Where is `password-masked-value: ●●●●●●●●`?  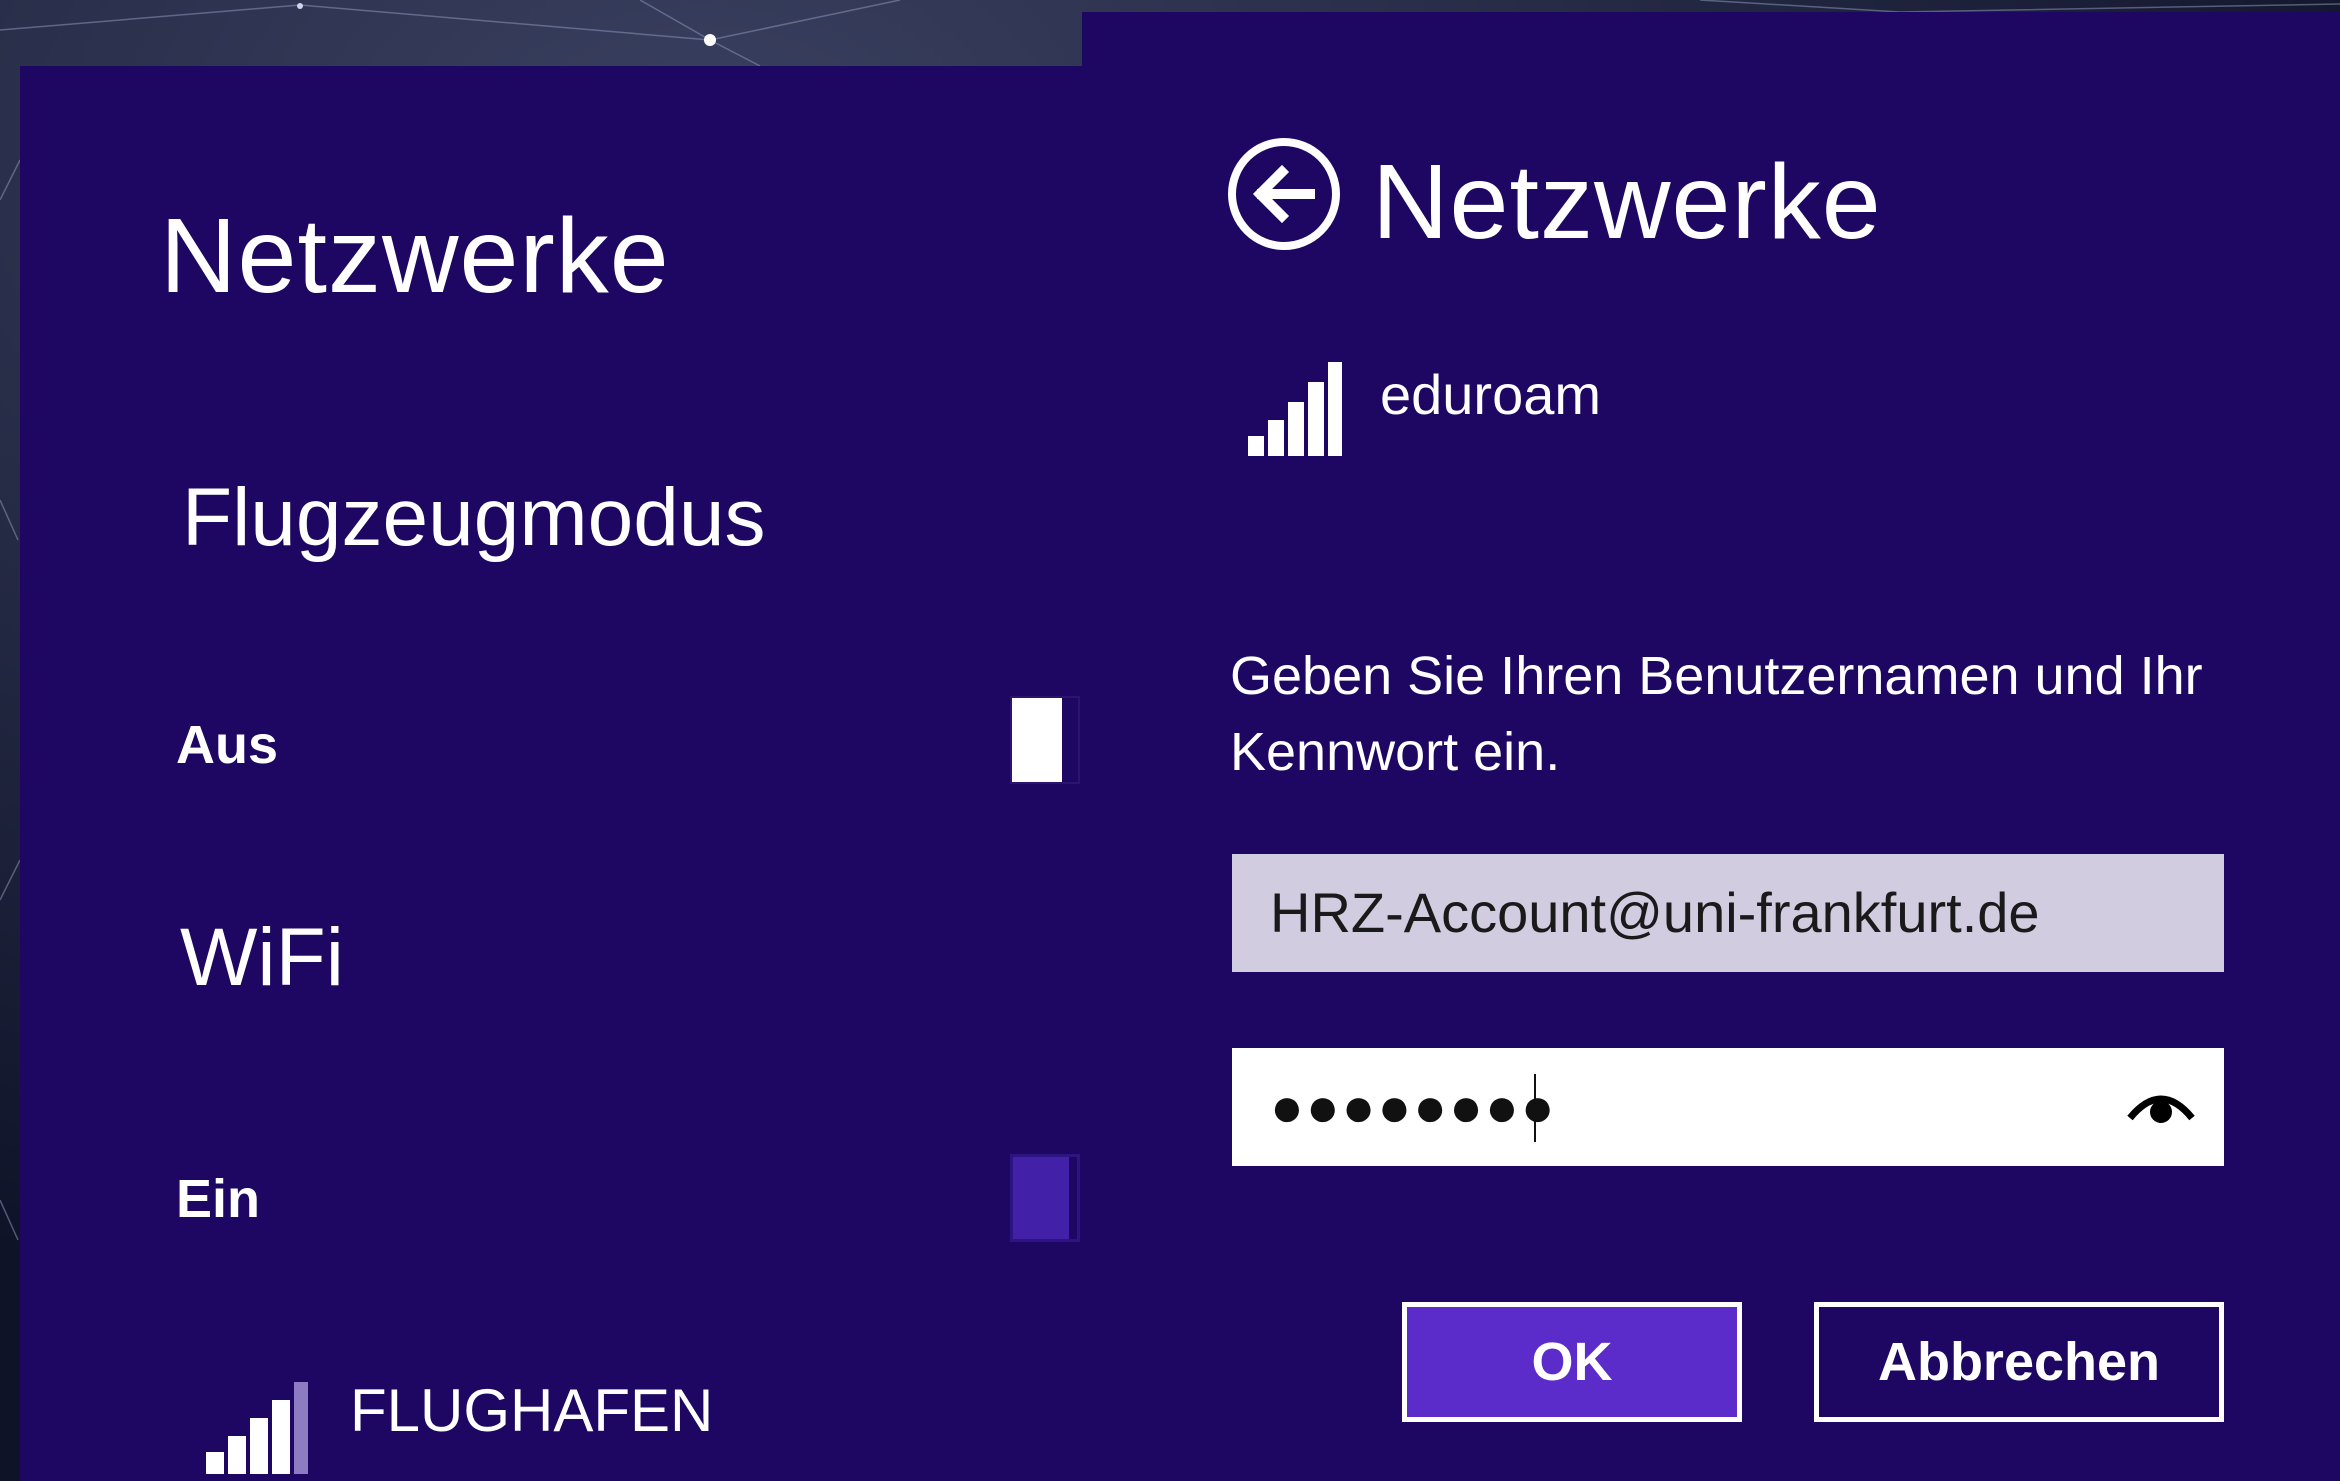 password-masked-value: ●●●●●●●● is located at coordinates (1413, 1106).